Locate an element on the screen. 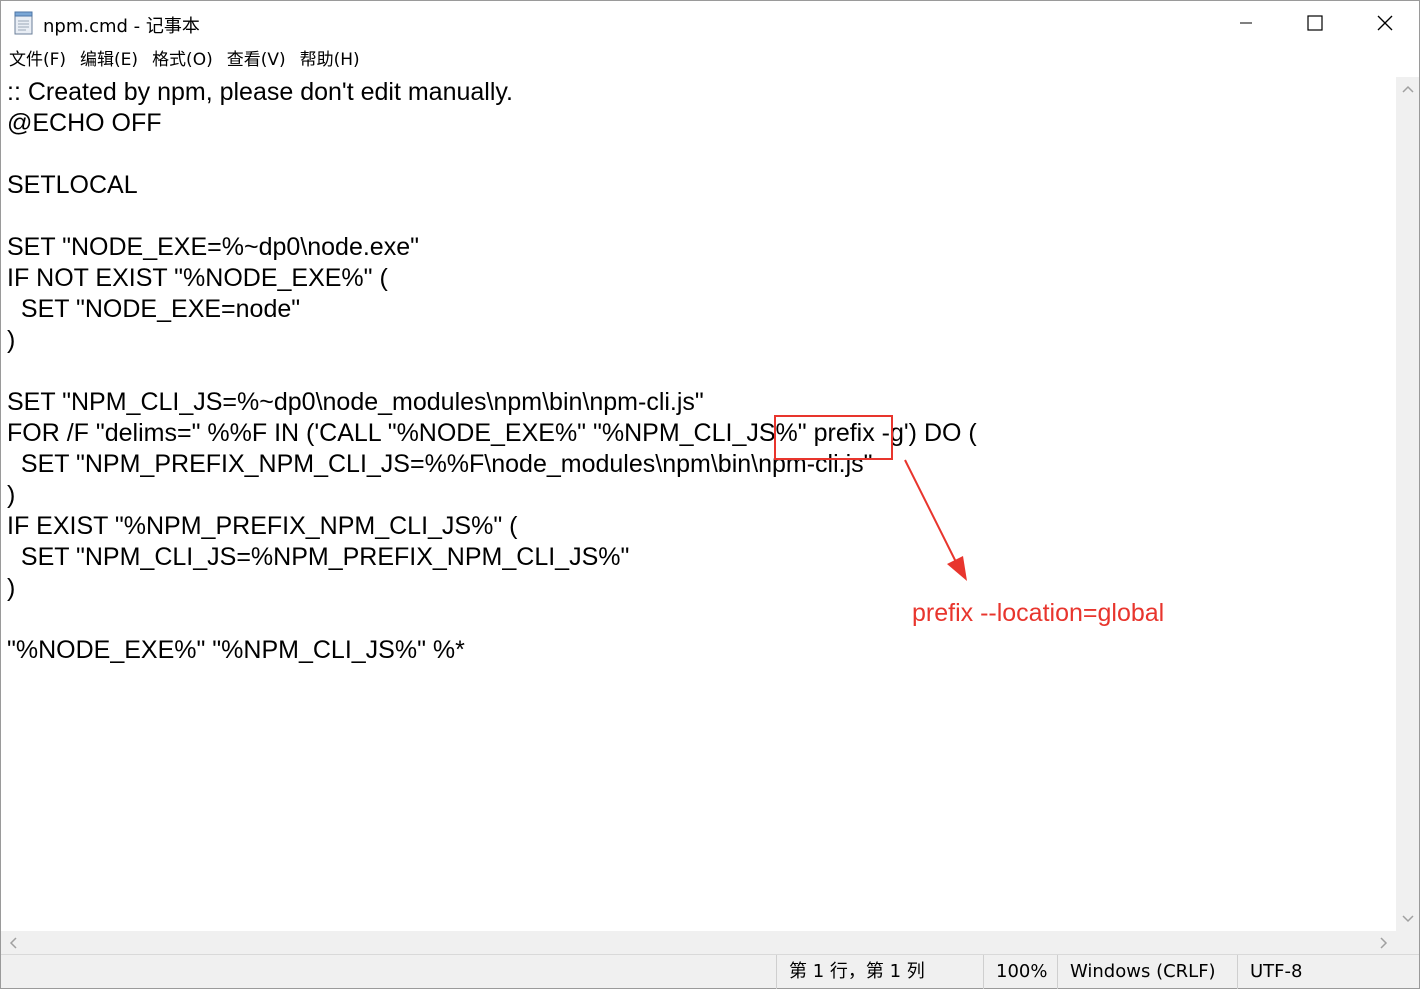  scroll-left-button is located at coordinates (13, 942).